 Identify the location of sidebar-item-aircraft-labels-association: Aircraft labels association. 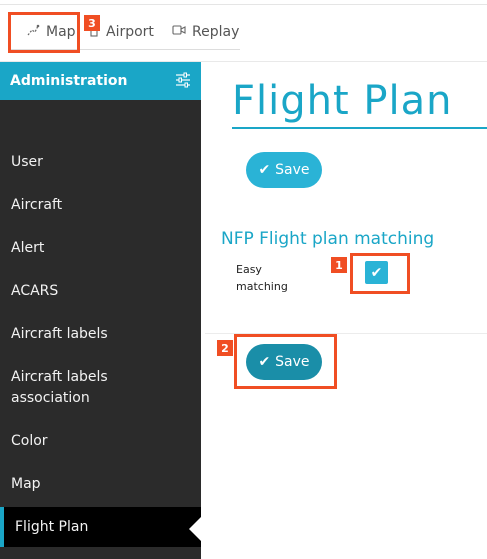
(100, 388).